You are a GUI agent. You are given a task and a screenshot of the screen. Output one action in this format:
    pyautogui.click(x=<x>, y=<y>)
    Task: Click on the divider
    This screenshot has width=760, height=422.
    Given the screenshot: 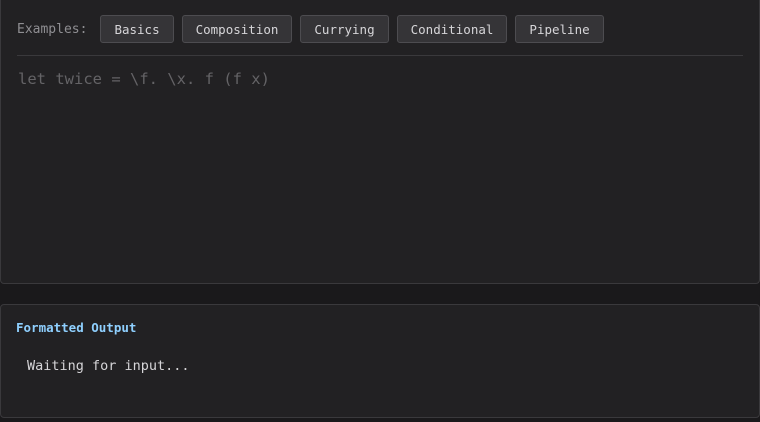 What is the action you would take?
    pyautogui.click(x=380, y=55)
    